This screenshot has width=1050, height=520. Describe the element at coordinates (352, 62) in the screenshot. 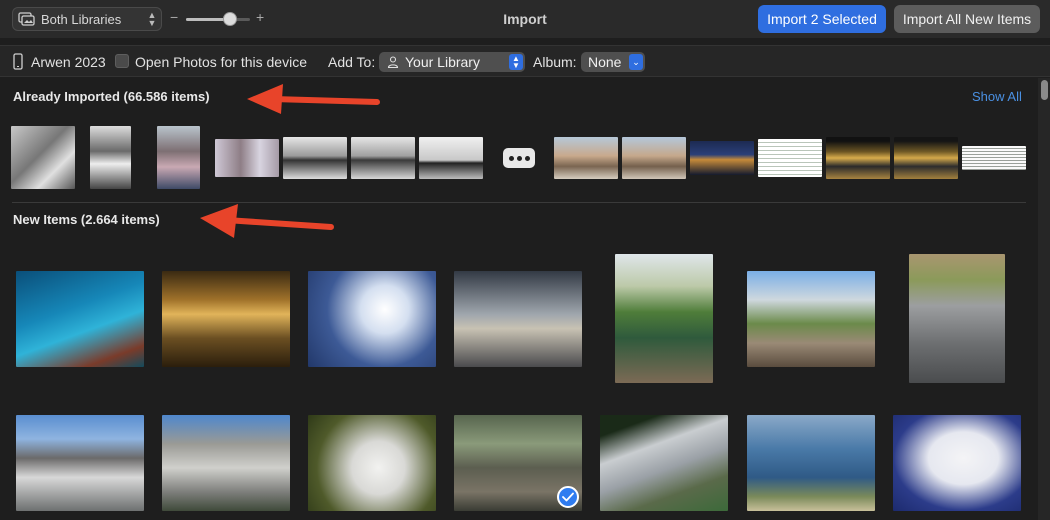

I see `add-to-label: Add To:` at that location.